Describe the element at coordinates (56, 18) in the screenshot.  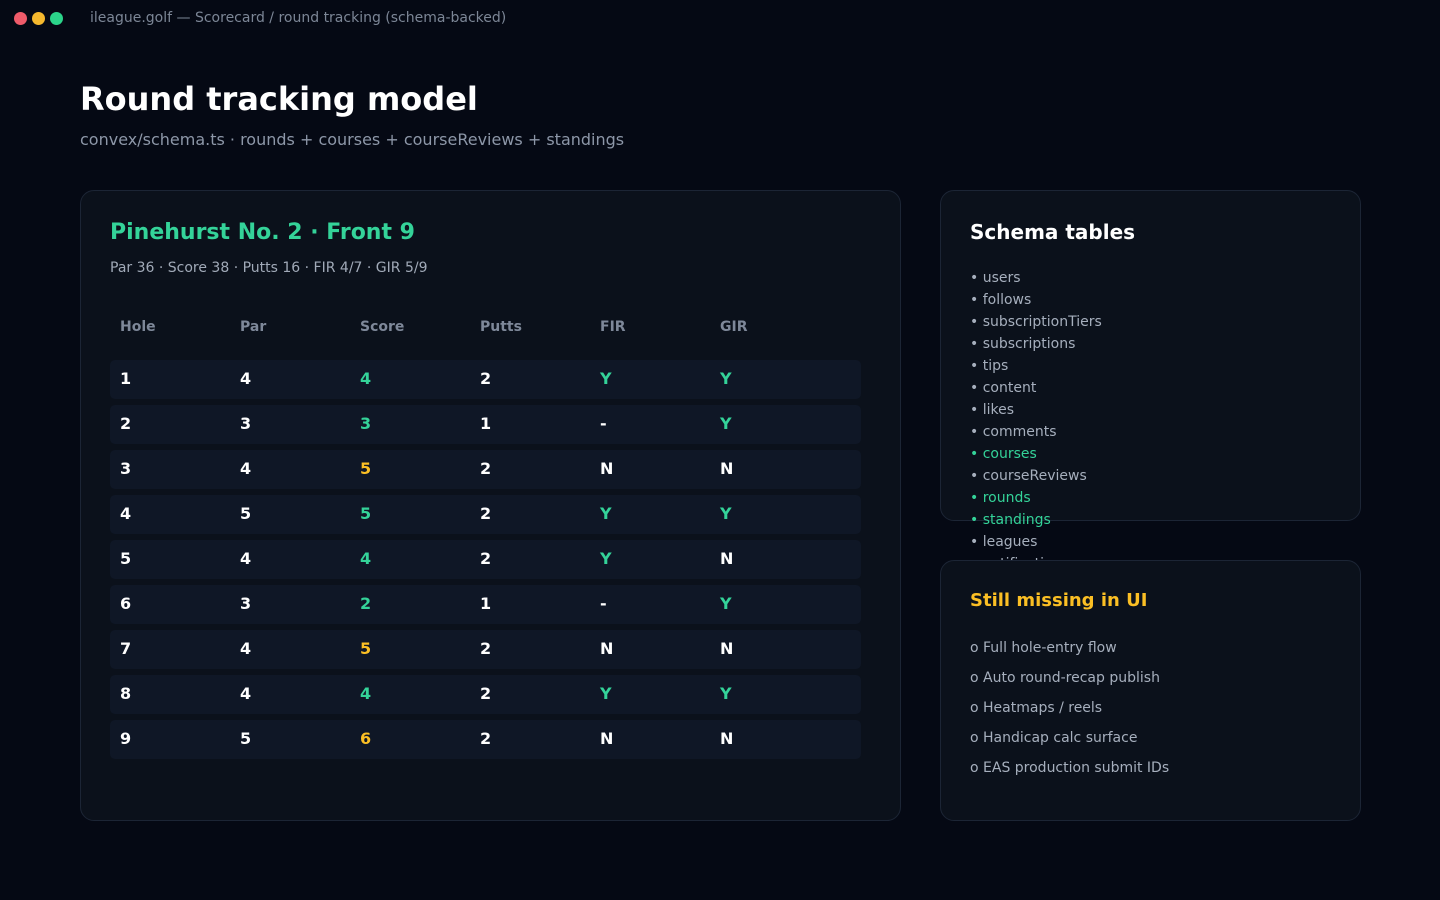
I see `maximize-window-button` at that location.